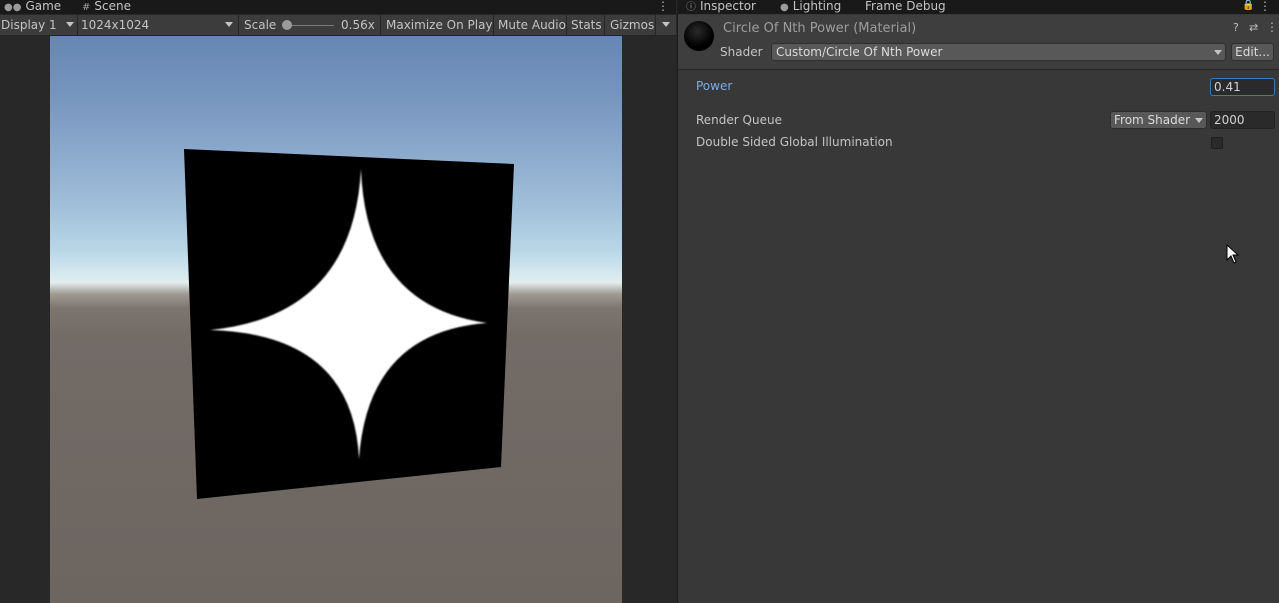 The width and height of the screenshot is (1279, 603). Describe the element at coordinates (714, 86) in the screenshot. I see `power-label: Power` at that location.